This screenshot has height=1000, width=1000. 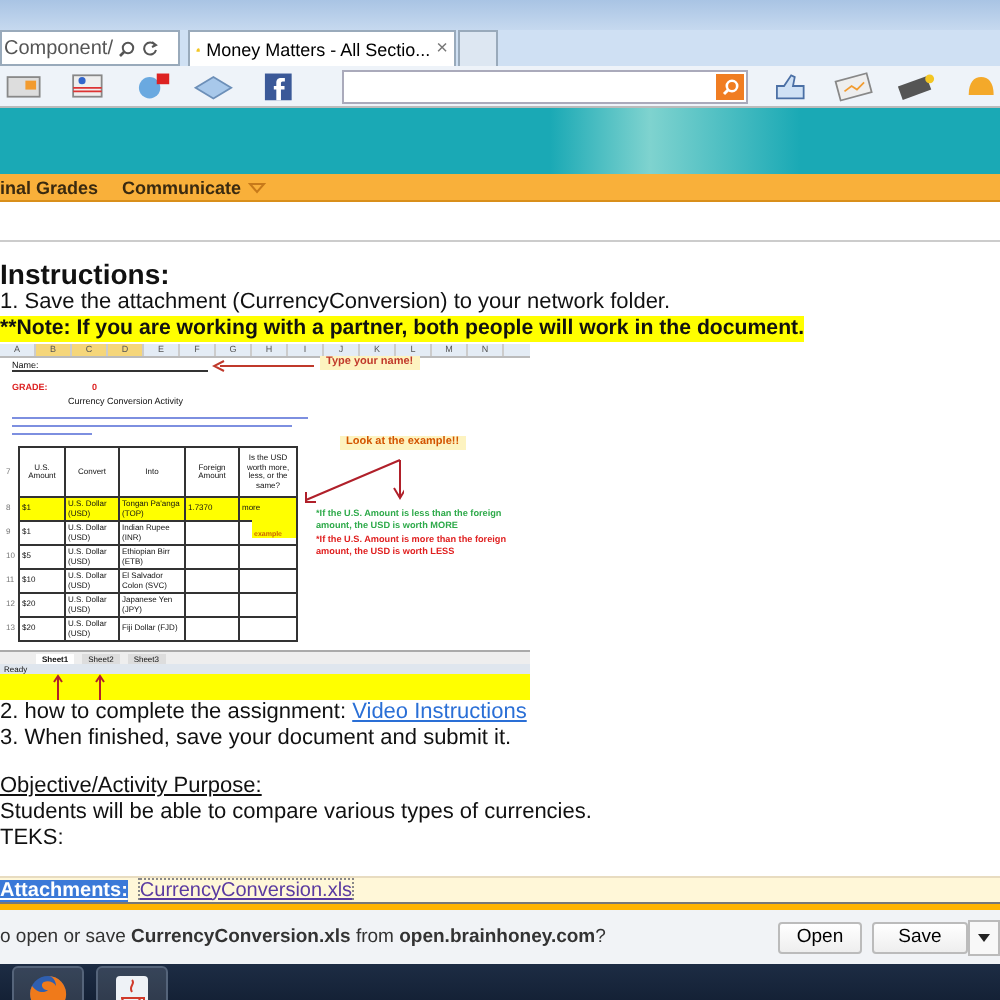 I want to click on objective-text: Students will be able to compare various types of currencies., so click(x=297, y=813).